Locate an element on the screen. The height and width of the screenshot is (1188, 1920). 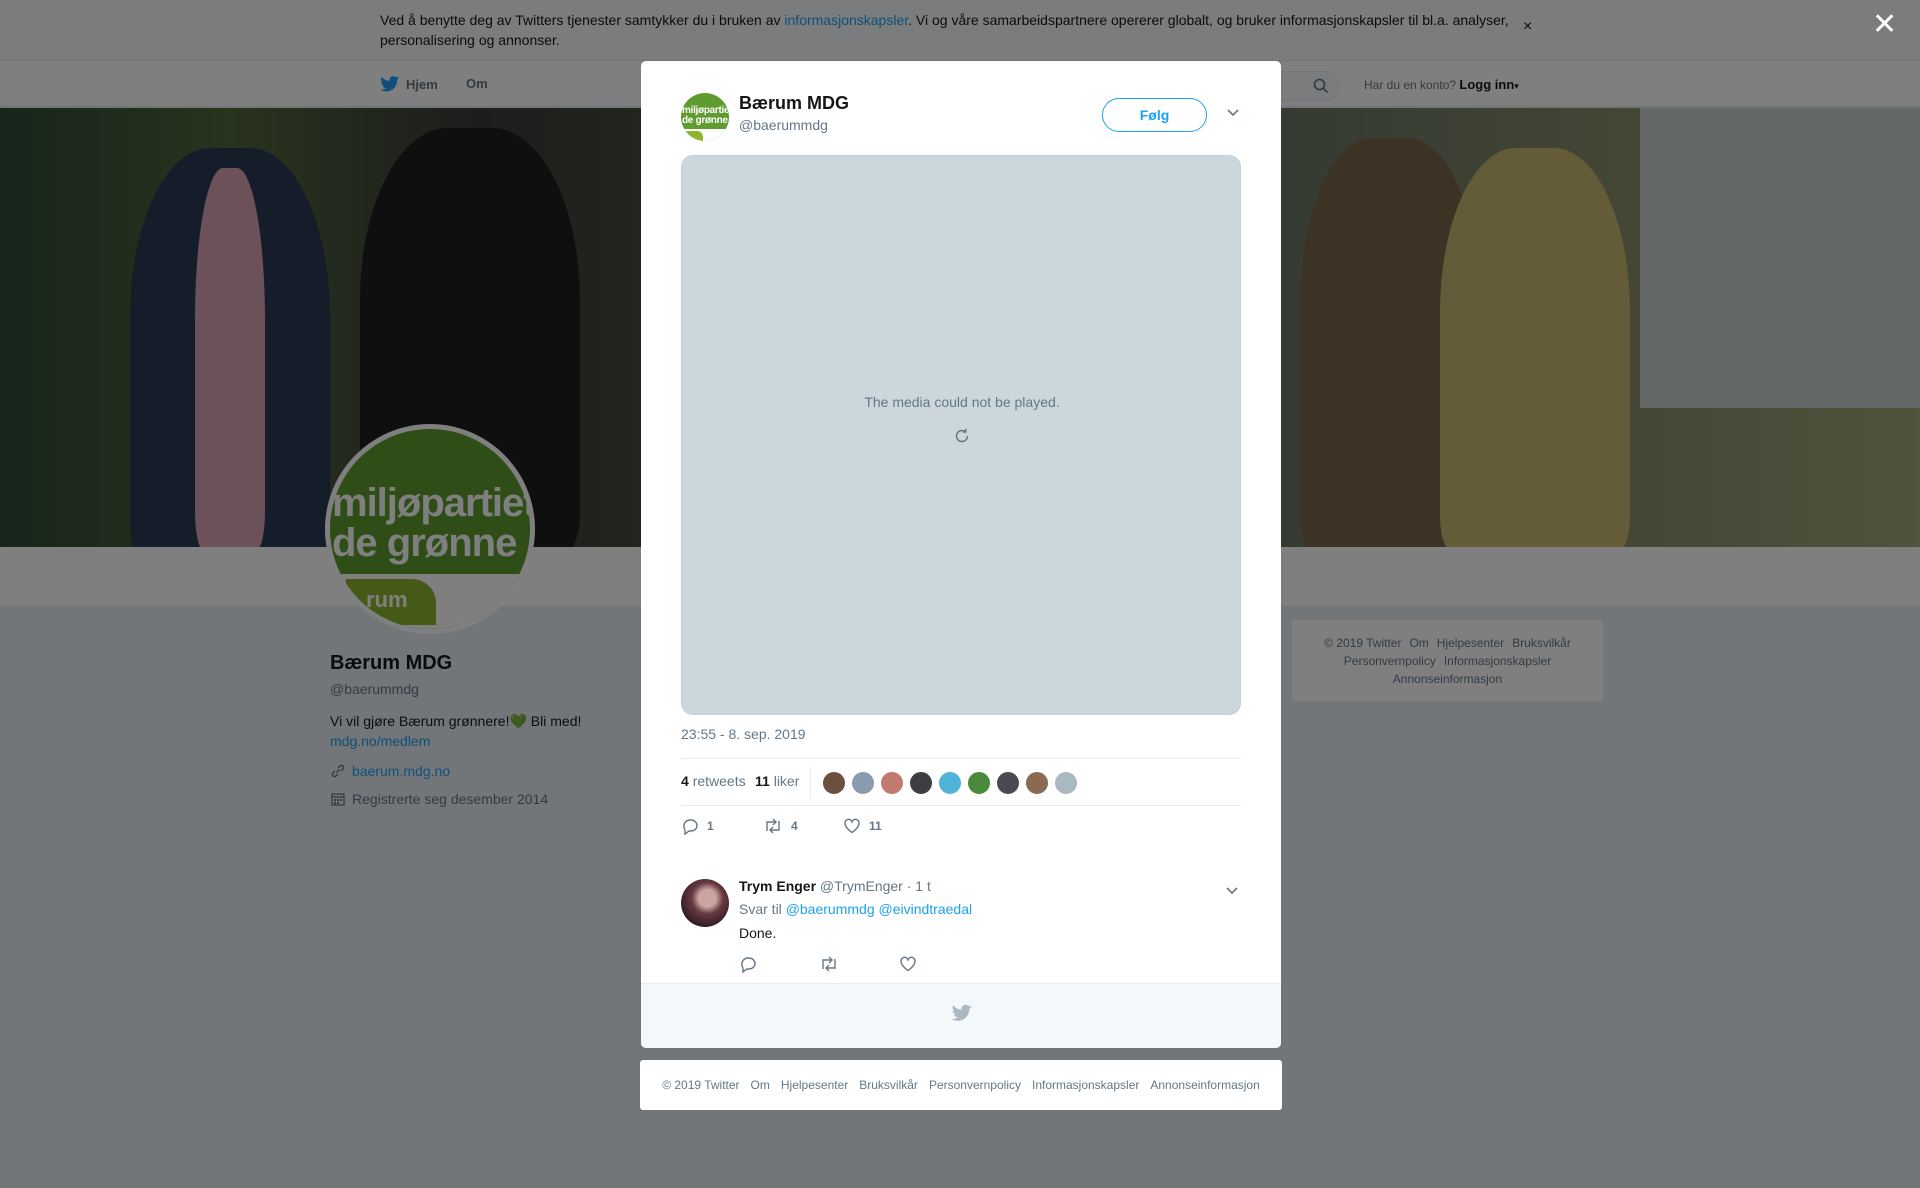
media-player: The media could not be played. is located at coordinates (961, 435).